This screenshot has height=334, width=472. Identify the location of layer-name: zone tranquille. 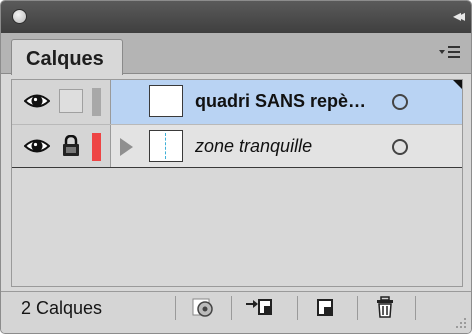
(253, 146).